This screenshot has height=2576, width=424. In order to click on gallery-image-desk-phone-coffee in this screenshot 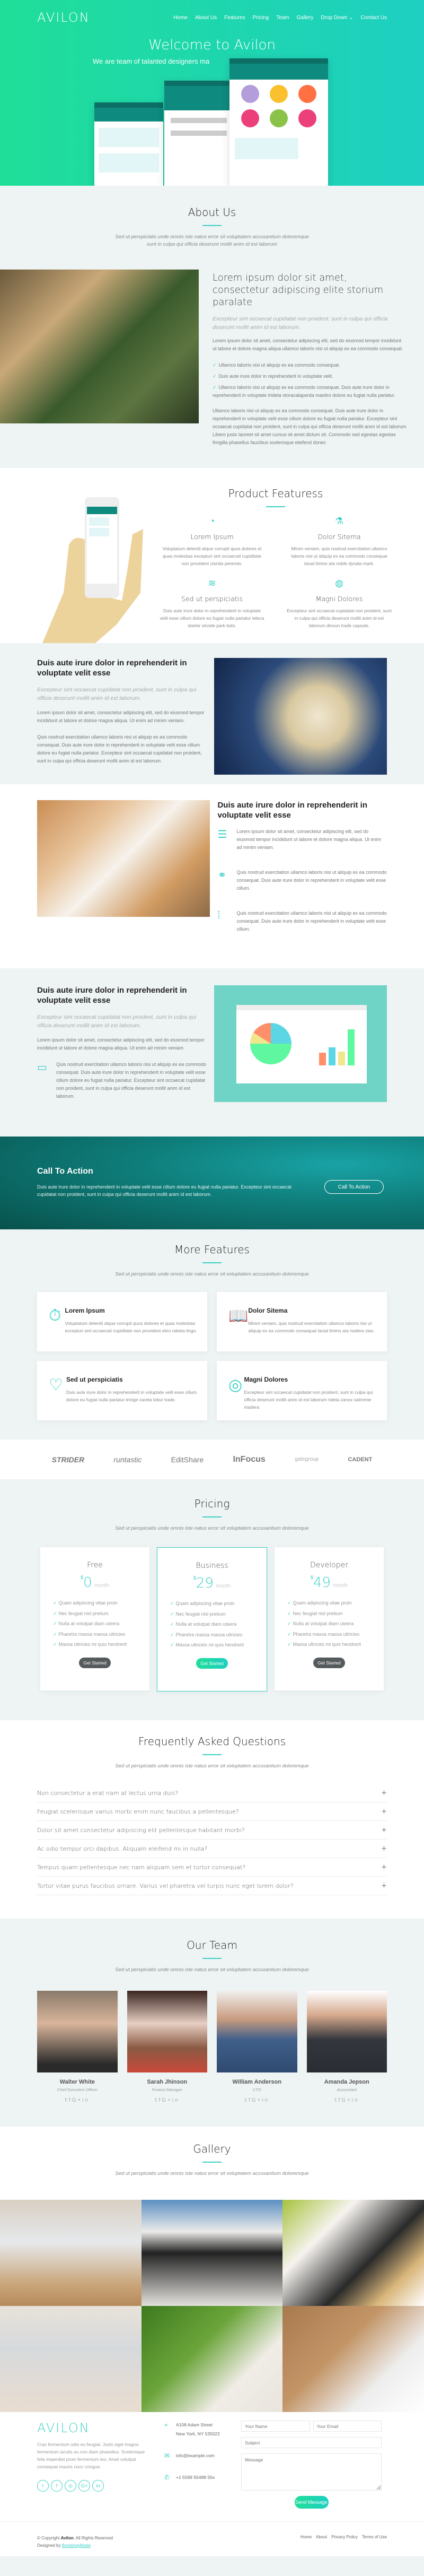, I will do `click(353, 2359)`.